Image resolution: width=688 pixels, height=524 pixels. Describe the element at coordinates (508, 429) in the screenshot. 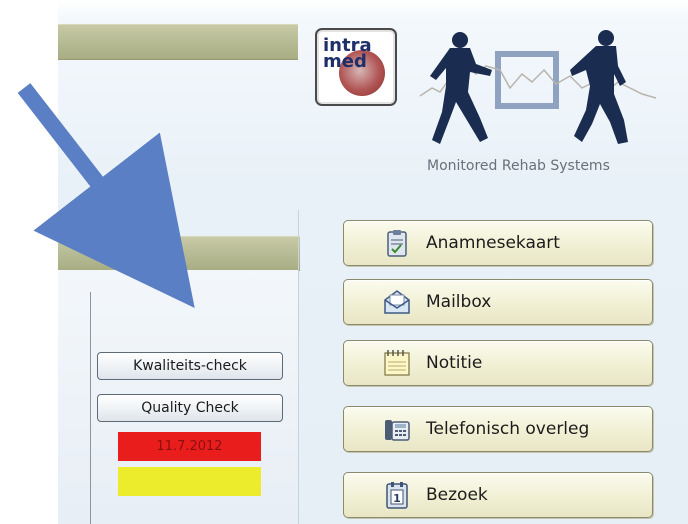

I see `telefonisch-overleg-label: Telefonisch overleg` at that location.